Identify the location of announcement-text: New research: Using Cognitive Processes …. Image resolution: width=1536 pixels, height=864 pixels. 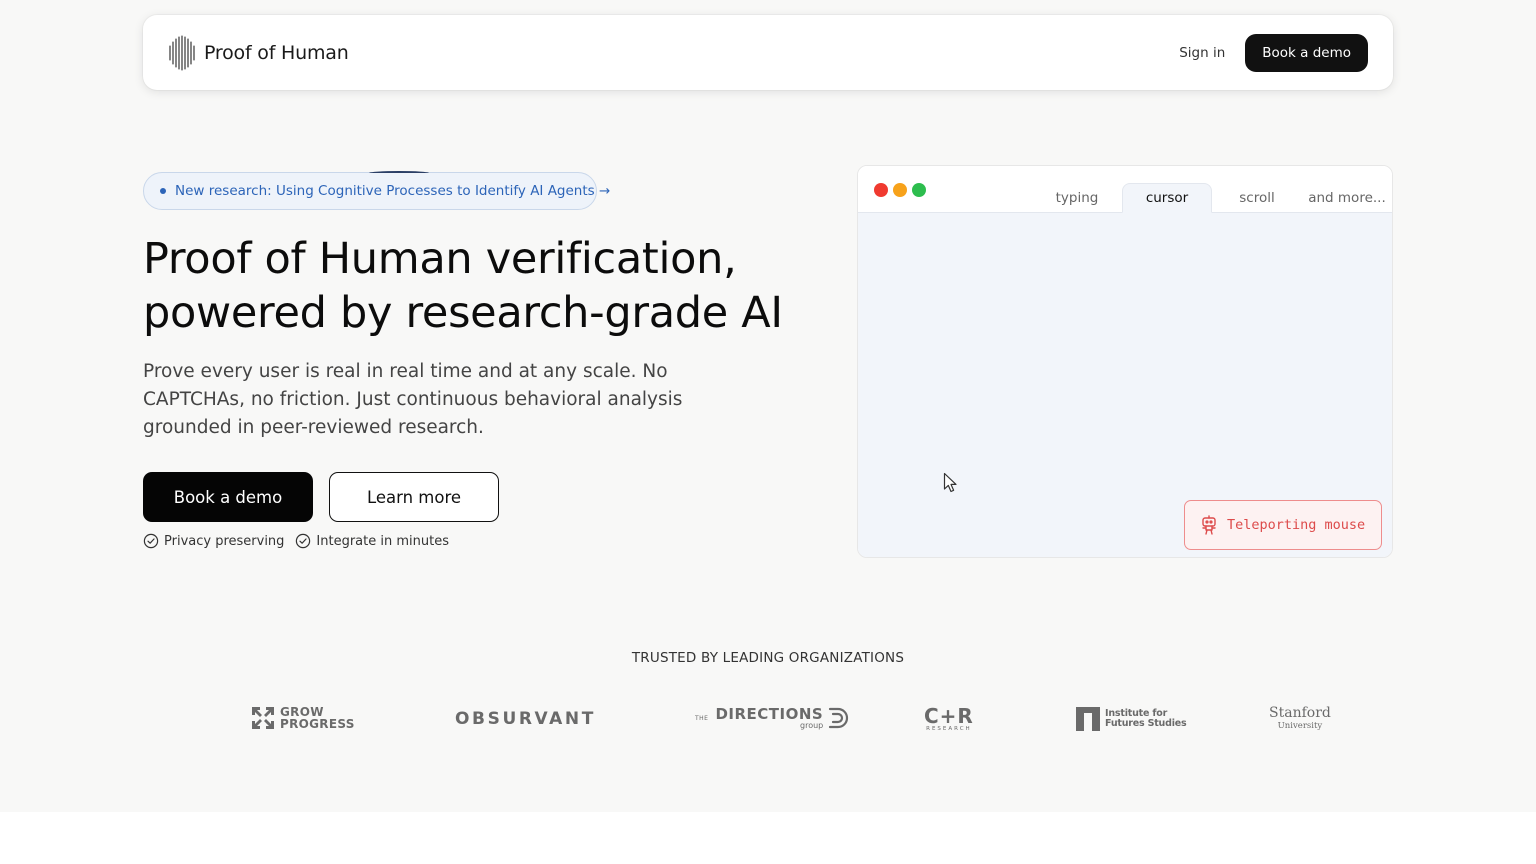
(393, 191).